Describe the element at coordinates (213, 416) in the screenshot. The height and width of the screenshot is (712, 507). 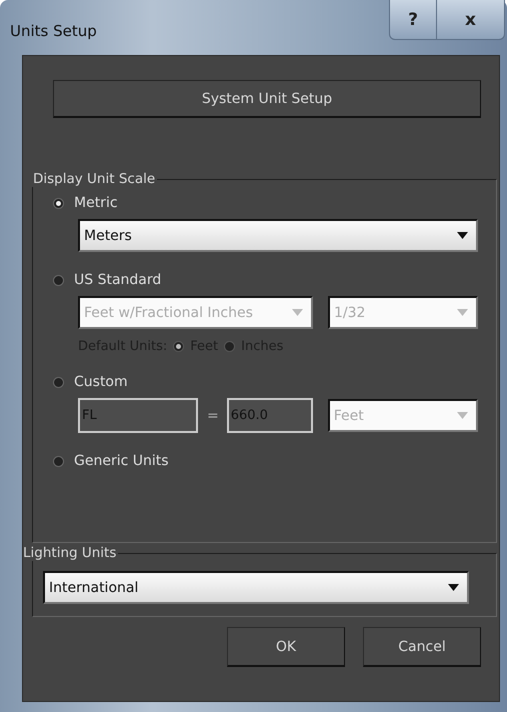
I see `equals-sign: =` at that location.